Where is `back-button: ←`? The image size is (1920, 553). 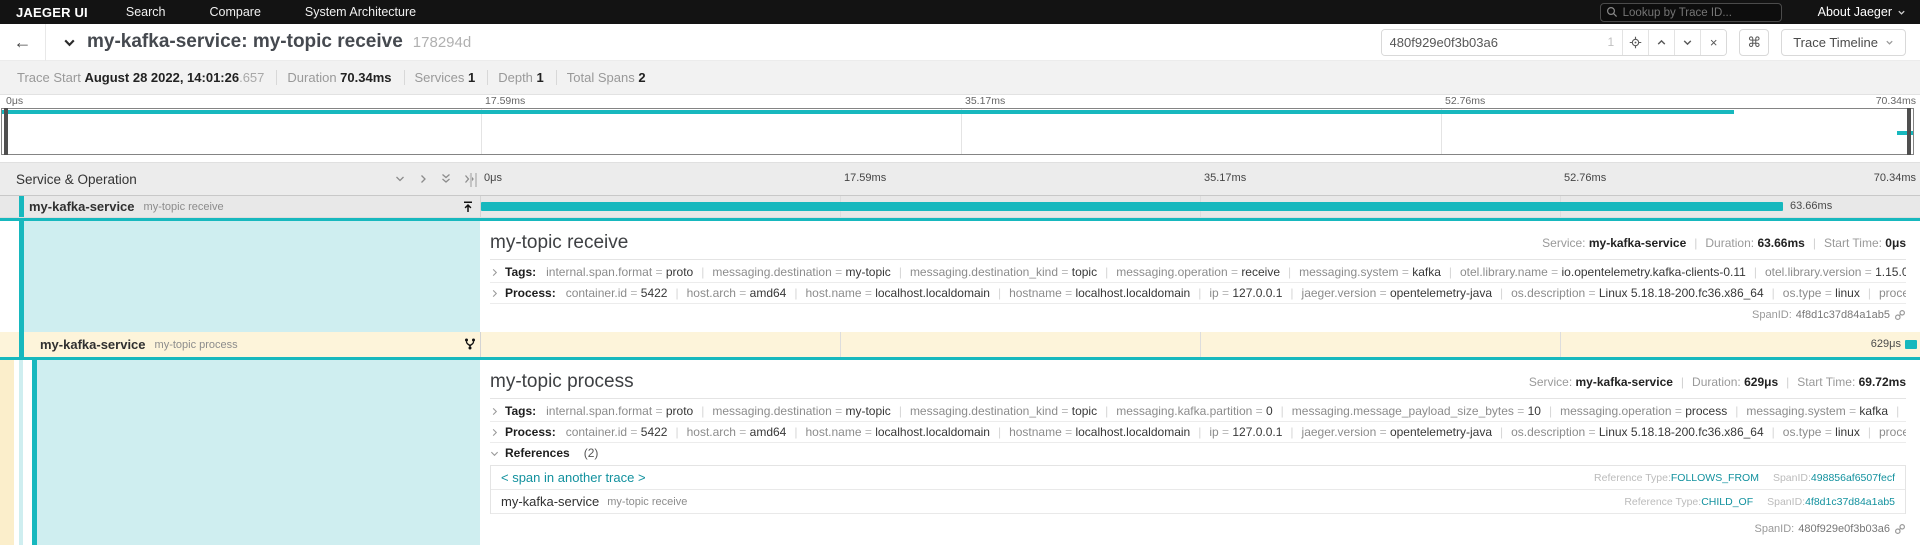 back-button: ← is located at coordinates (23, 42).